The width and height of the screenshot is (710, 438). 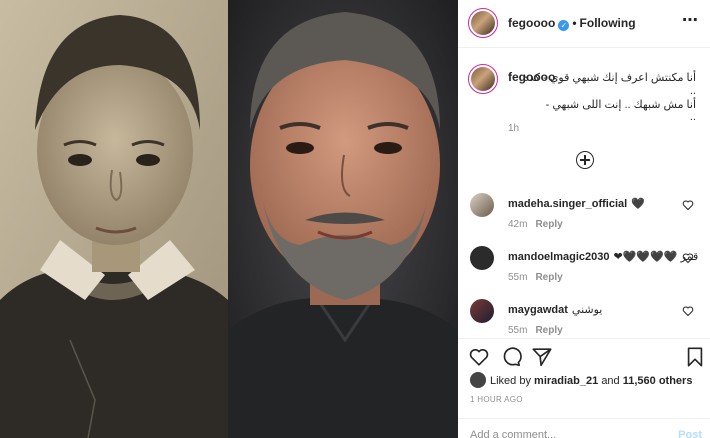 I want to click on share-button, so click(x=542, y=357).